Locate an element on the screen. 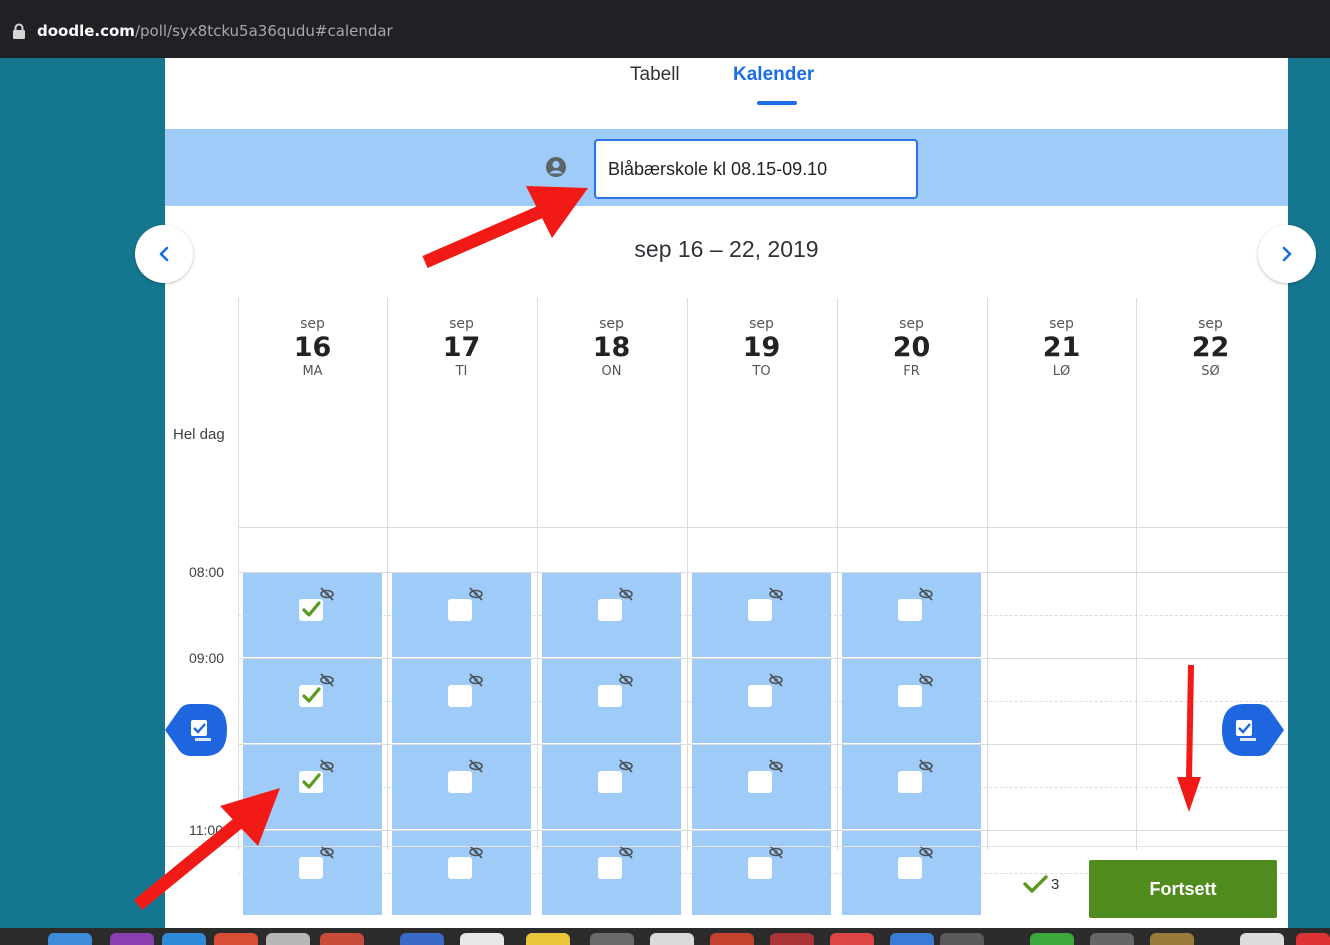  chevron-right-icon is located at coordinates (1287, 254).